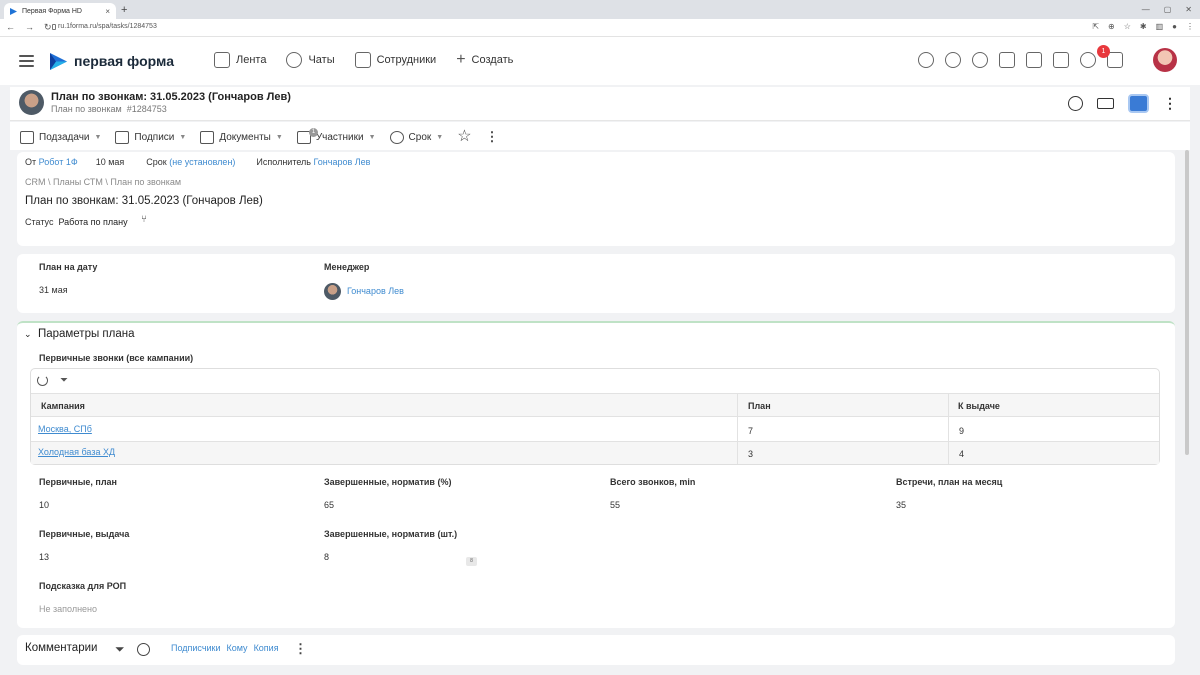 The height and width of the screenshot is (675, 1200). Describe the element at coordinates (949, 482) in the screenshot. I see `field-label: Встречи, план на месяц` at that location.